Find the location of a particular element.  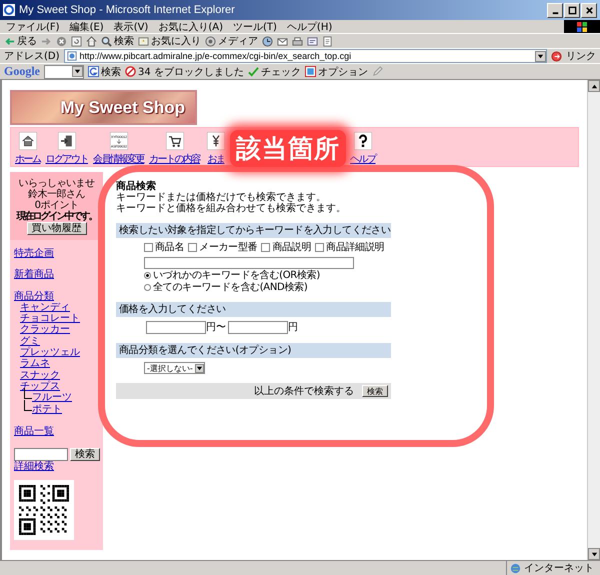

options-button: オプション is located at coordinates (336, 71).